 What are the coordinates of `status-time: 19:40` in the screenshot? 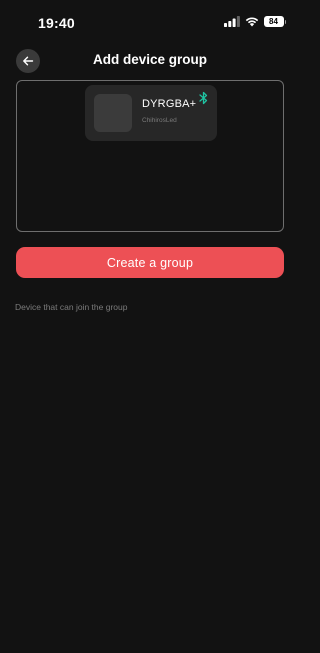 It's located at (56, 23).